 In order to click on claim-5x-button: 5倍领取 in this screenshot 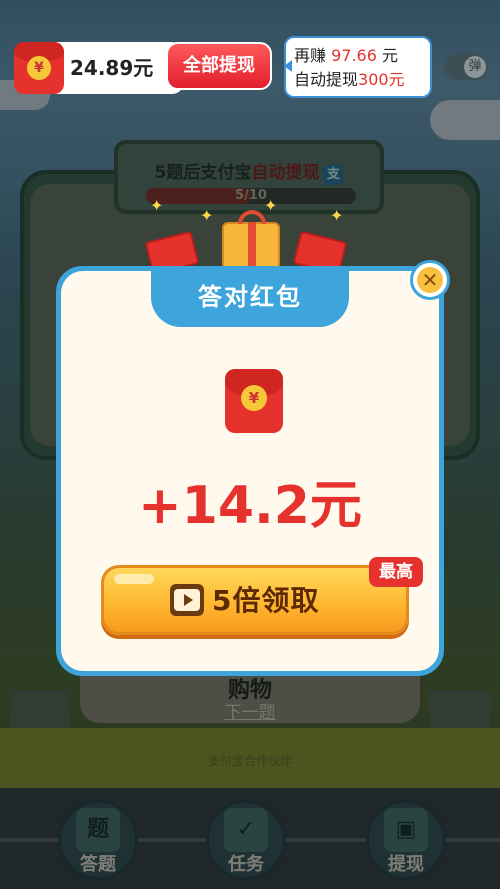, I will do `click(255, 600)`.